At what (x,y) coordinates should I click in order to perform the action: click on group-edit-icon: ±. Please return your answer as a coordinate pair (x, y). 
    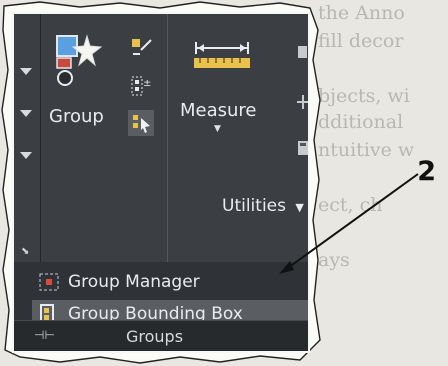
    Looking at the image, I should click on (141, 86).